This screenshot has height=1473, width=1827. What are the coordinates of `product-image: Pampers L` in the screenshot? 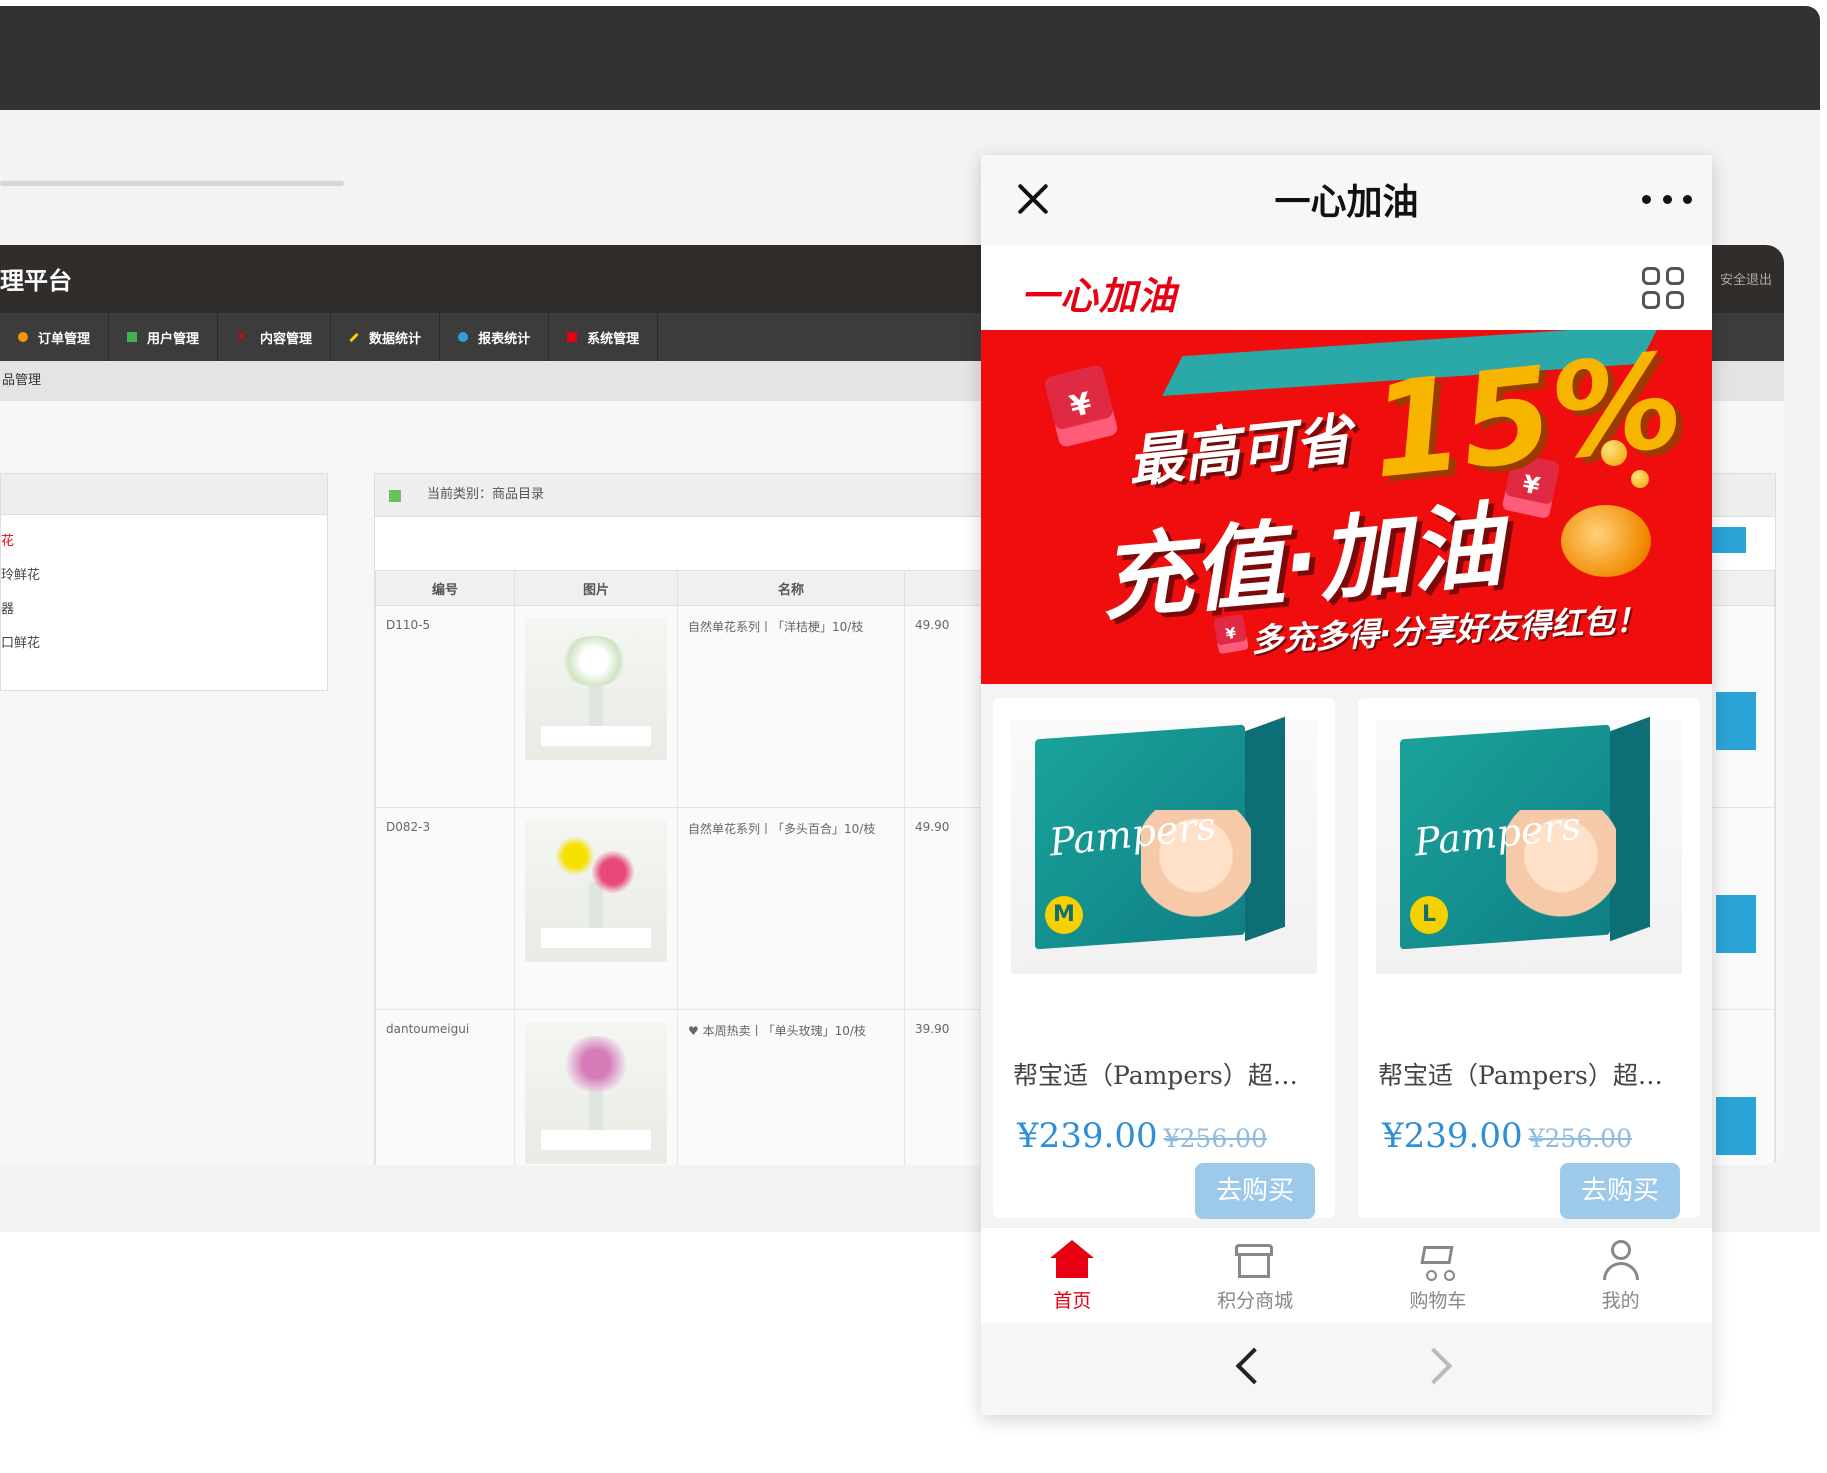 It's located at (1529, 845).